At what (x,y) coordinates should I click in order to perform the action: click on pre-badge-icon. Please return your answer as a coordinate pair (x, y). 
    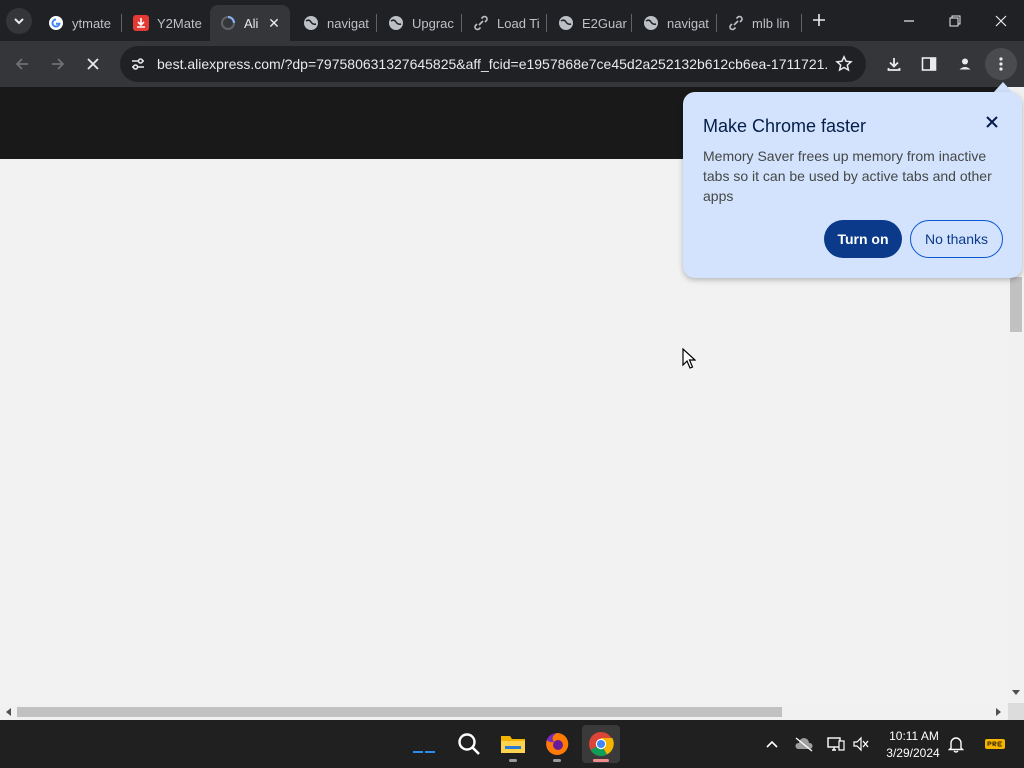
    Looking at the image, I should click on (995, 744).